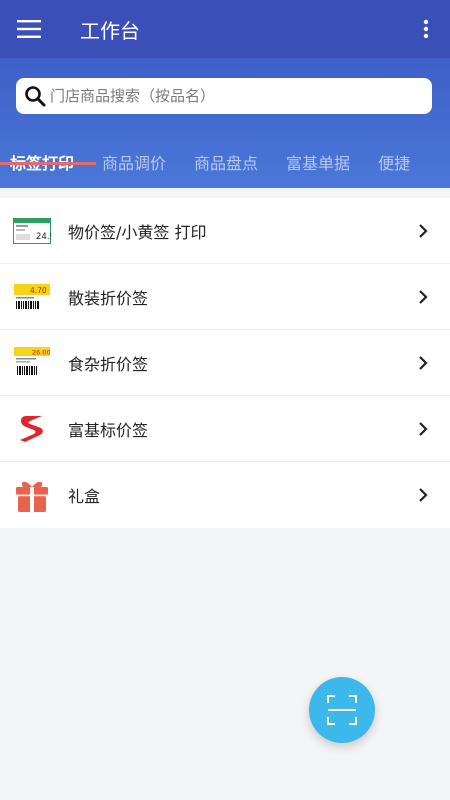 The height and width of the screenshot is (800, 450). I want to click on list-item-label: 礼盒, so click(84, 496).